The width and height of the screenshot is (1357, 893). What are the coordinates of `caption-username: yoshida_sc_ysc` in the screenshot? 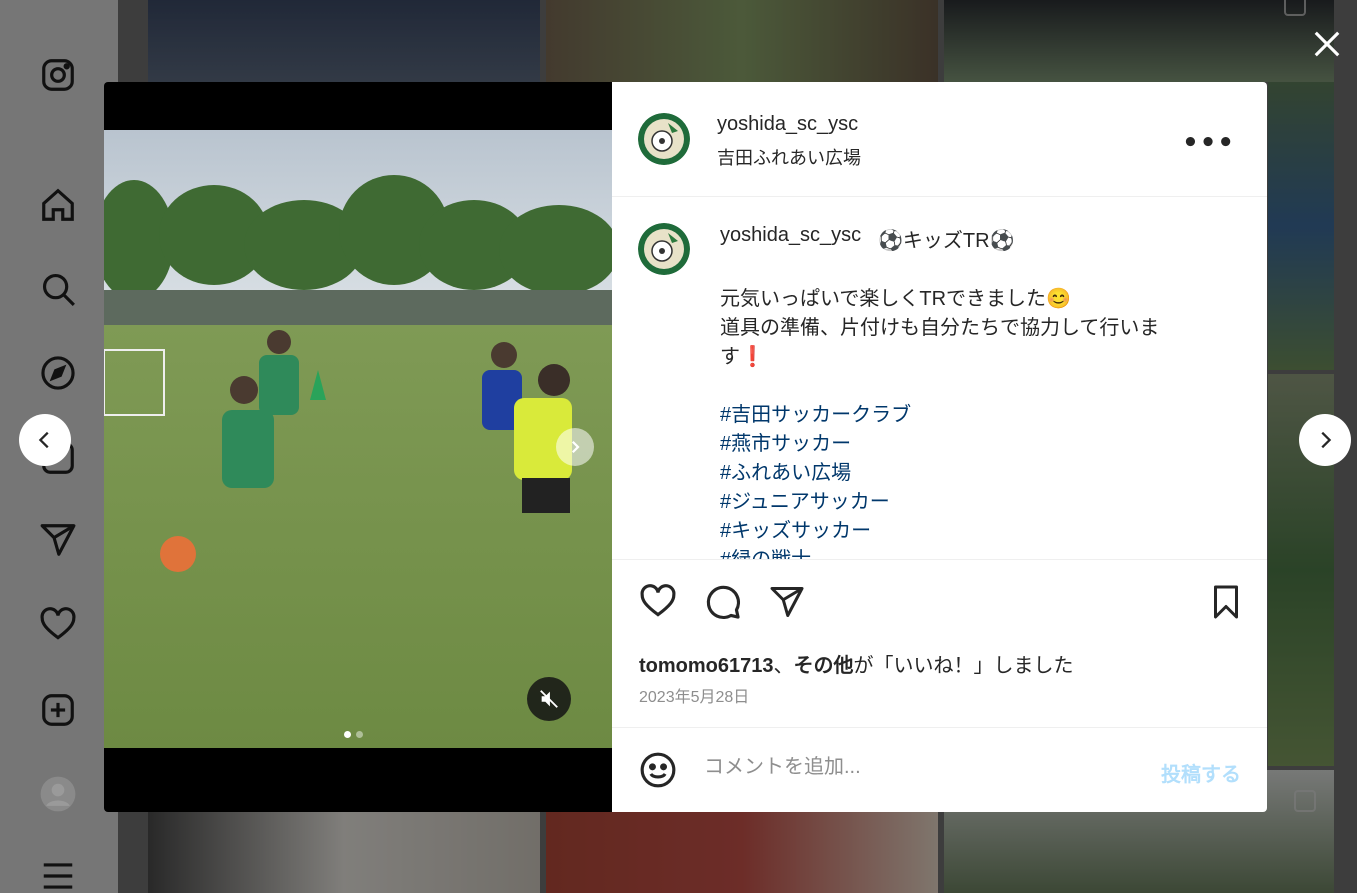 It's located at (790, 235).